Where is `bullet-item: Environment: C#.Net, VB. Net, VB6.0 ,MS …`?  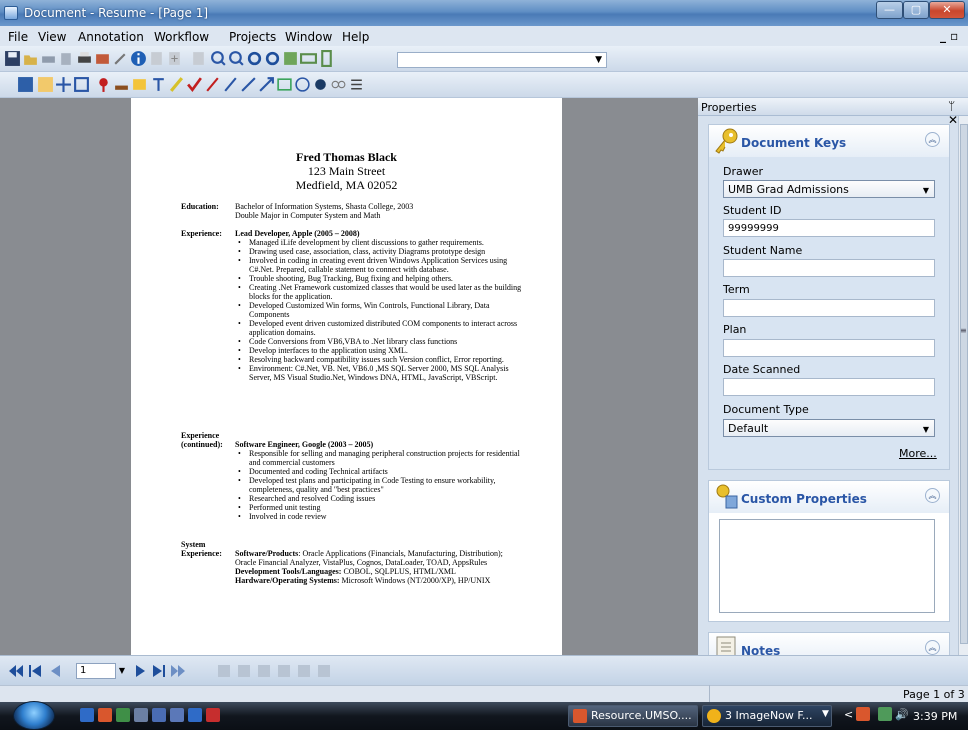
bullet-item: Environment: C#.Net, VB. Net, VB6.0 ,MS … is located at coordinates (380, 373).